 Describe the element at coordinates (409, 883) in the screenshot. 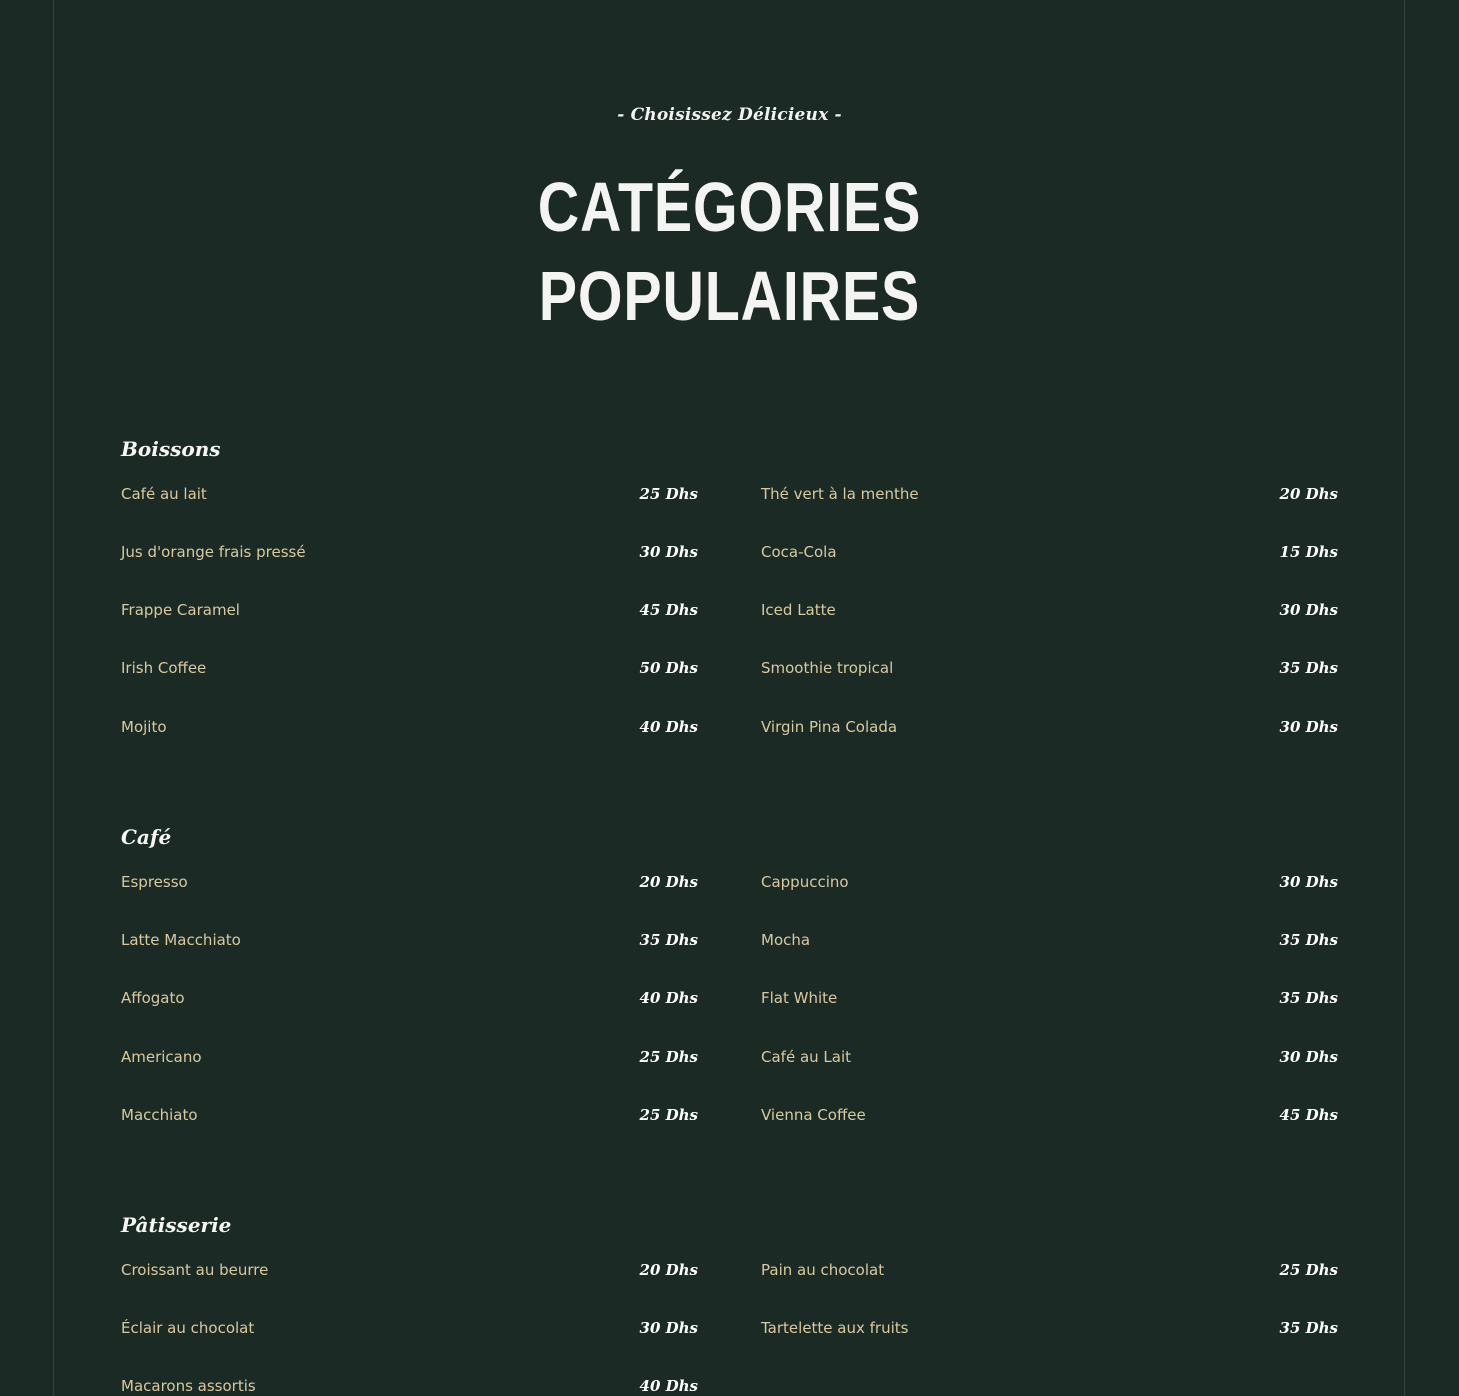

I see `menu-item: Espresso 20 Dhs` at that location.